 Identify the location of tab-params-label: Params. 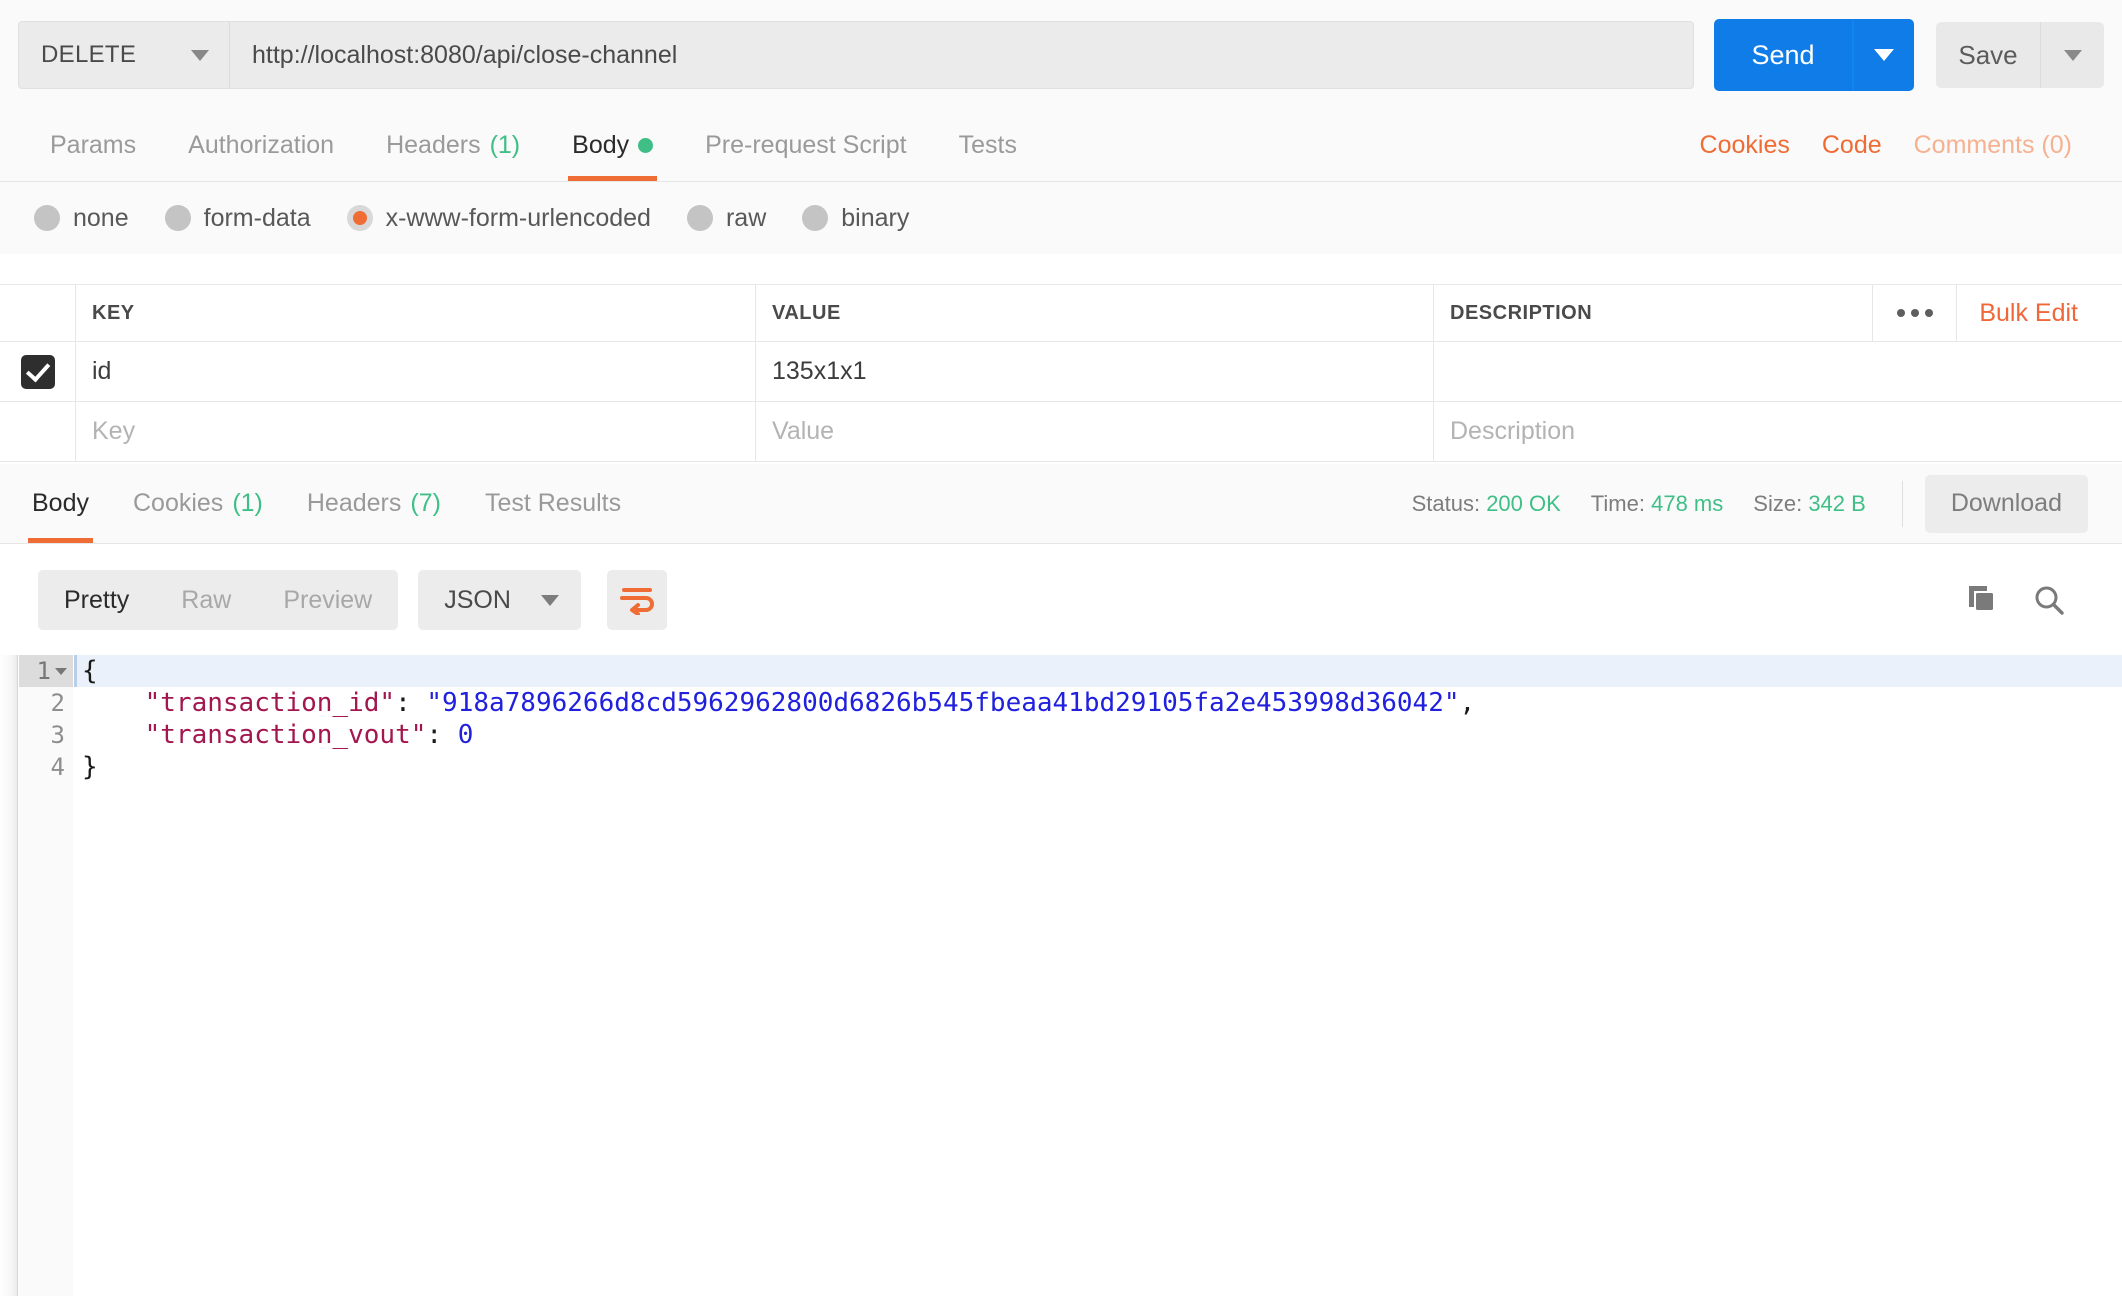
(93, 145).